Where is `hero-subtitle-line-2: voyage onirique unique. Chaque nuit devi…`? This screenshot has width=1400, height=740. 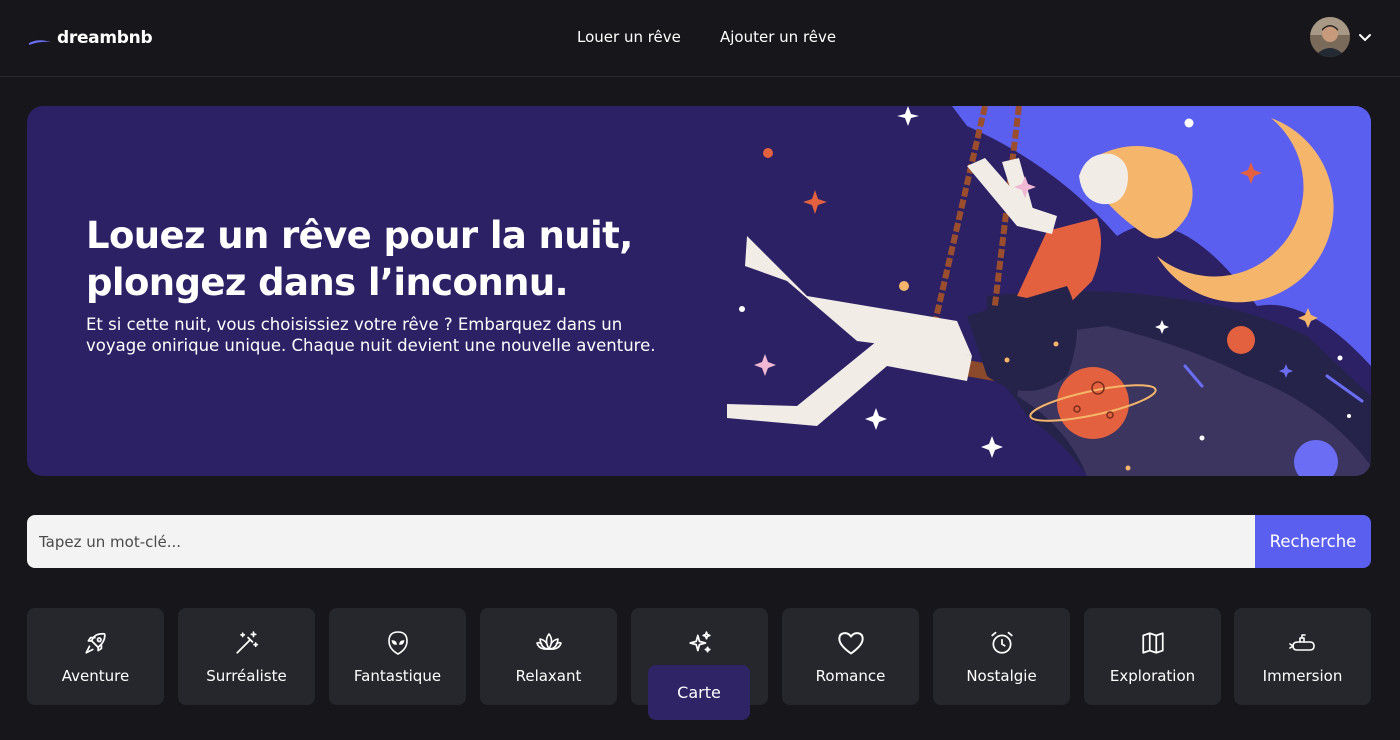 hero-subtitle-line-2: voyage onirique unique. Chaque nuit devi… is located at coordinates (371, 345).